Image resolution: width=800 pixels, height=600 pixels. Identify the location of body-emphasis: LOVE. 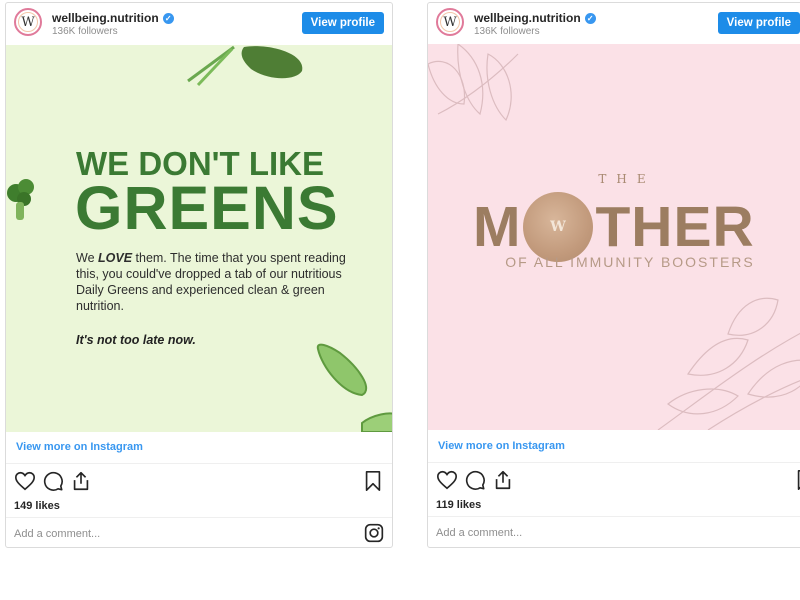
(115, 258).